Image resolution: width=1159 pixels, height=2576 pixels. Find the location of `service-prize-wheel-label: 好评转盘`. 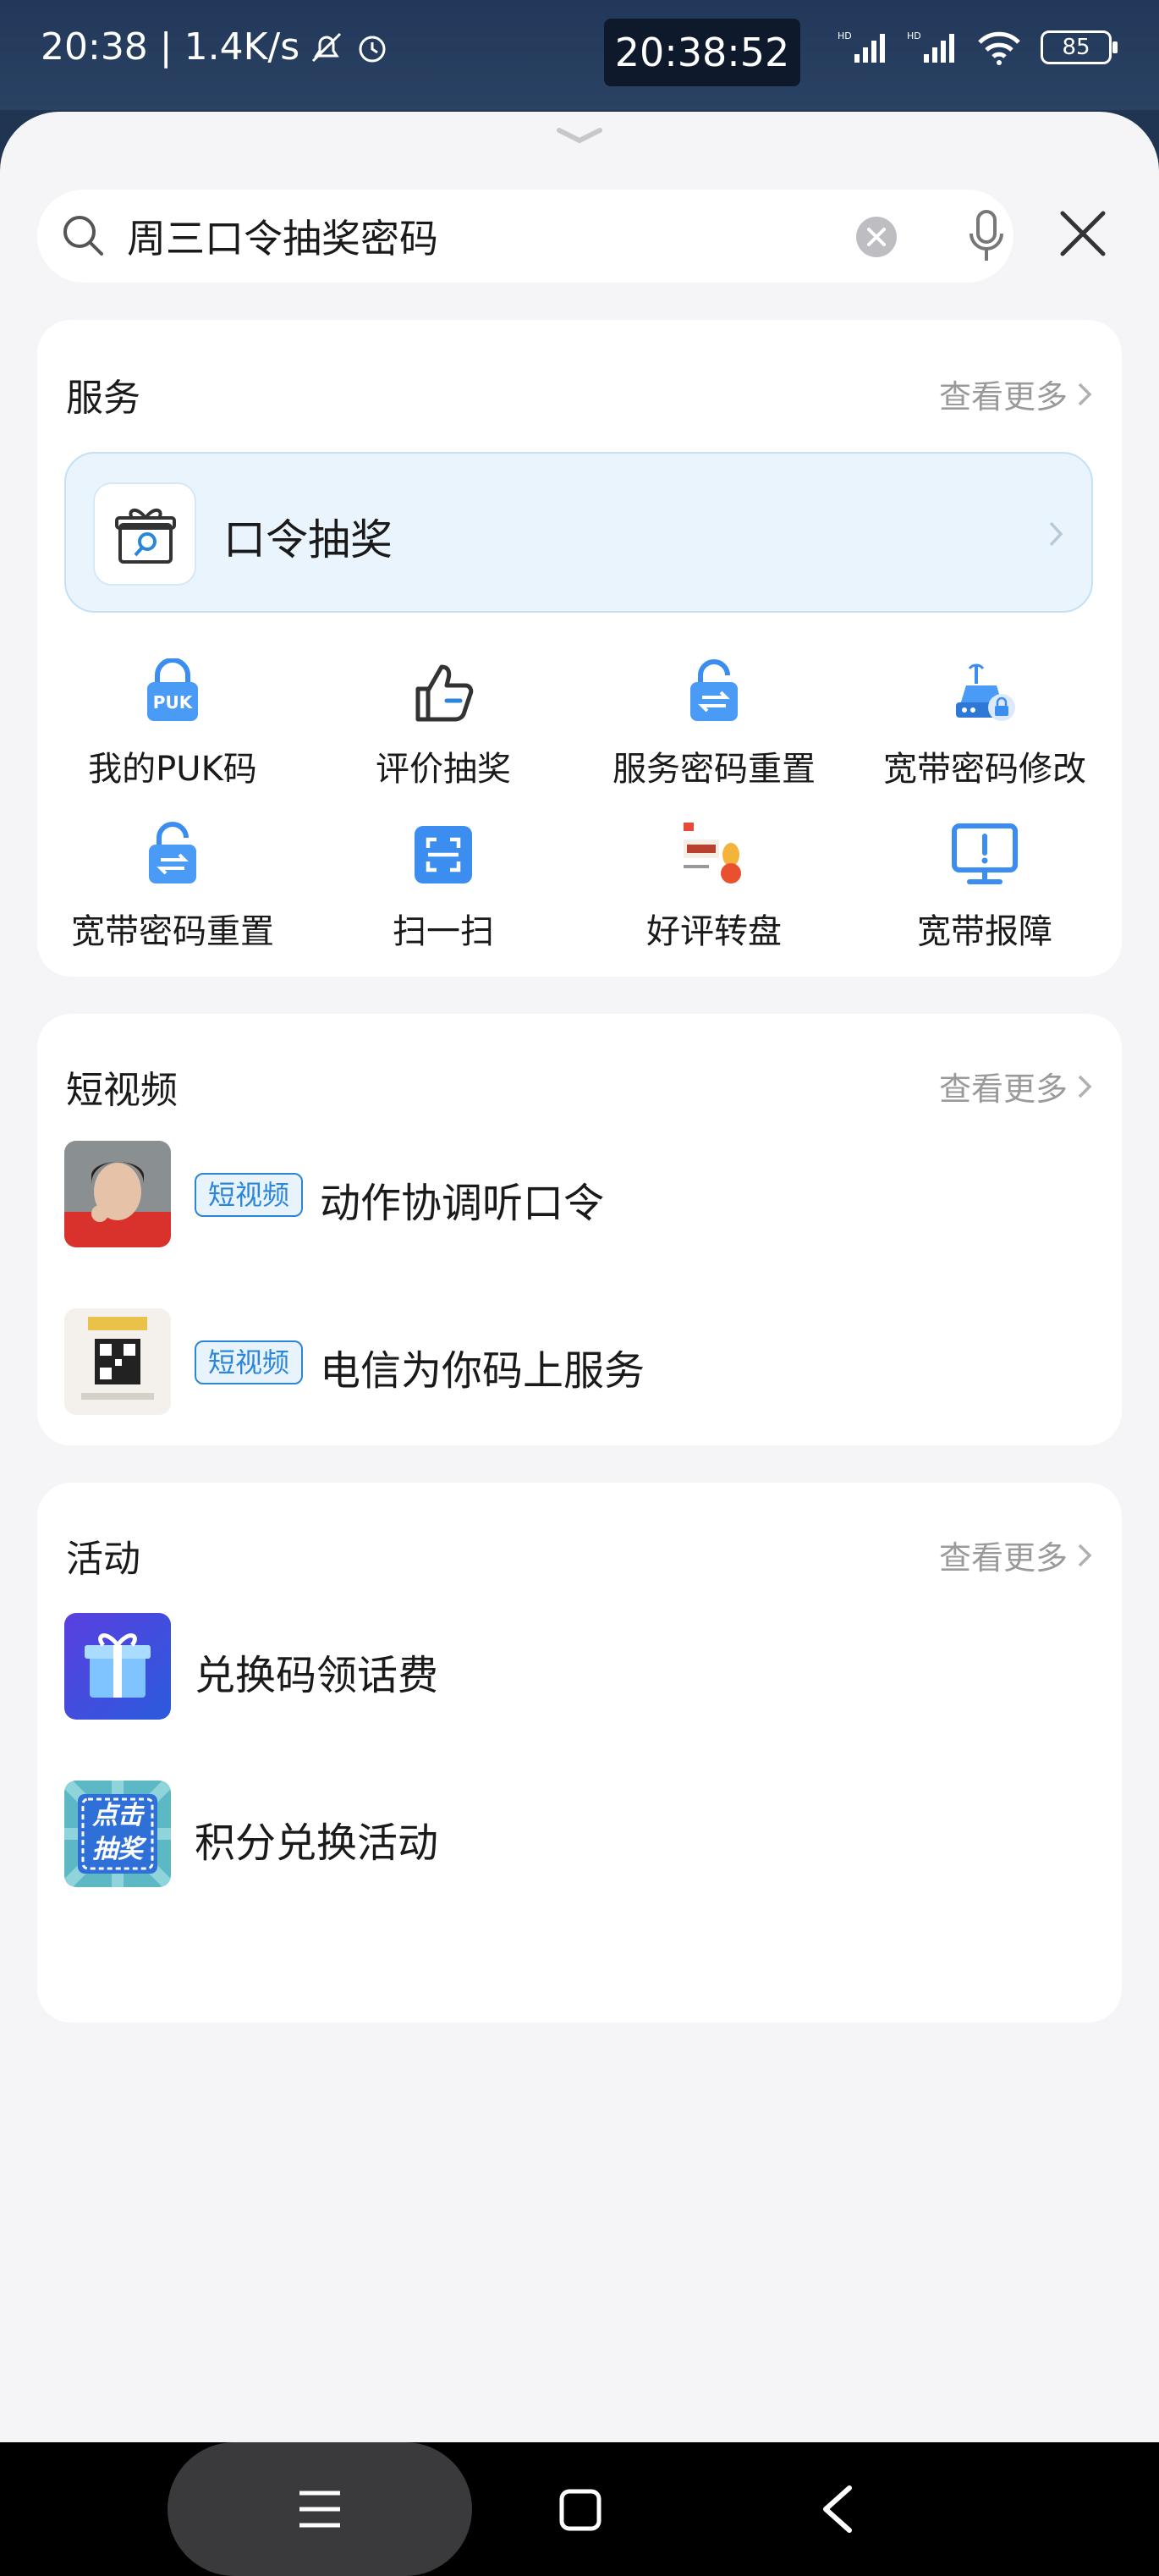

service-prize-wheel-label: 好评转盘 is located at coordinates (714, 931).